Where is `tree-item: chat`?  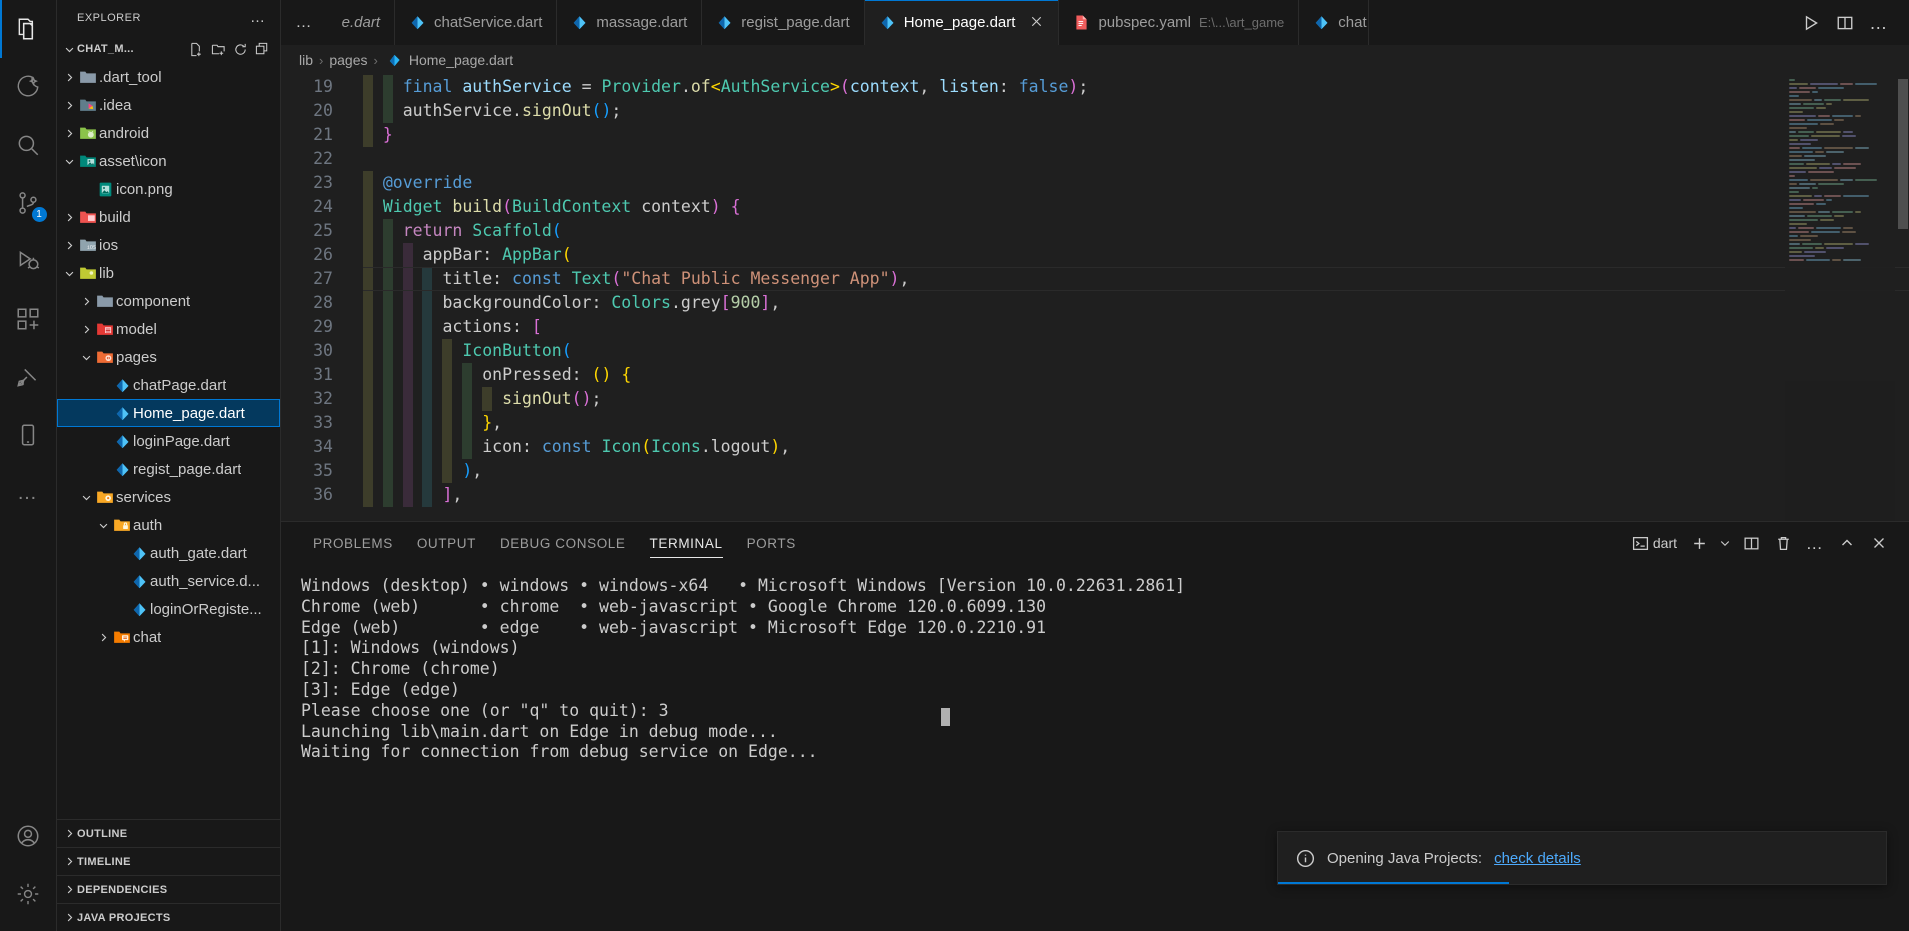 tree-item: chat is located at coordinates (168, 637).